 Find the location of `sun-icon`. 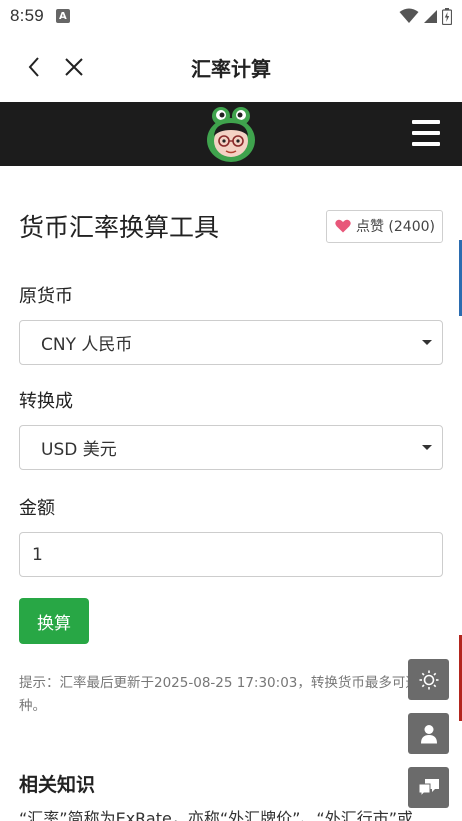

sun-icon is located at coordinates (428, 679).